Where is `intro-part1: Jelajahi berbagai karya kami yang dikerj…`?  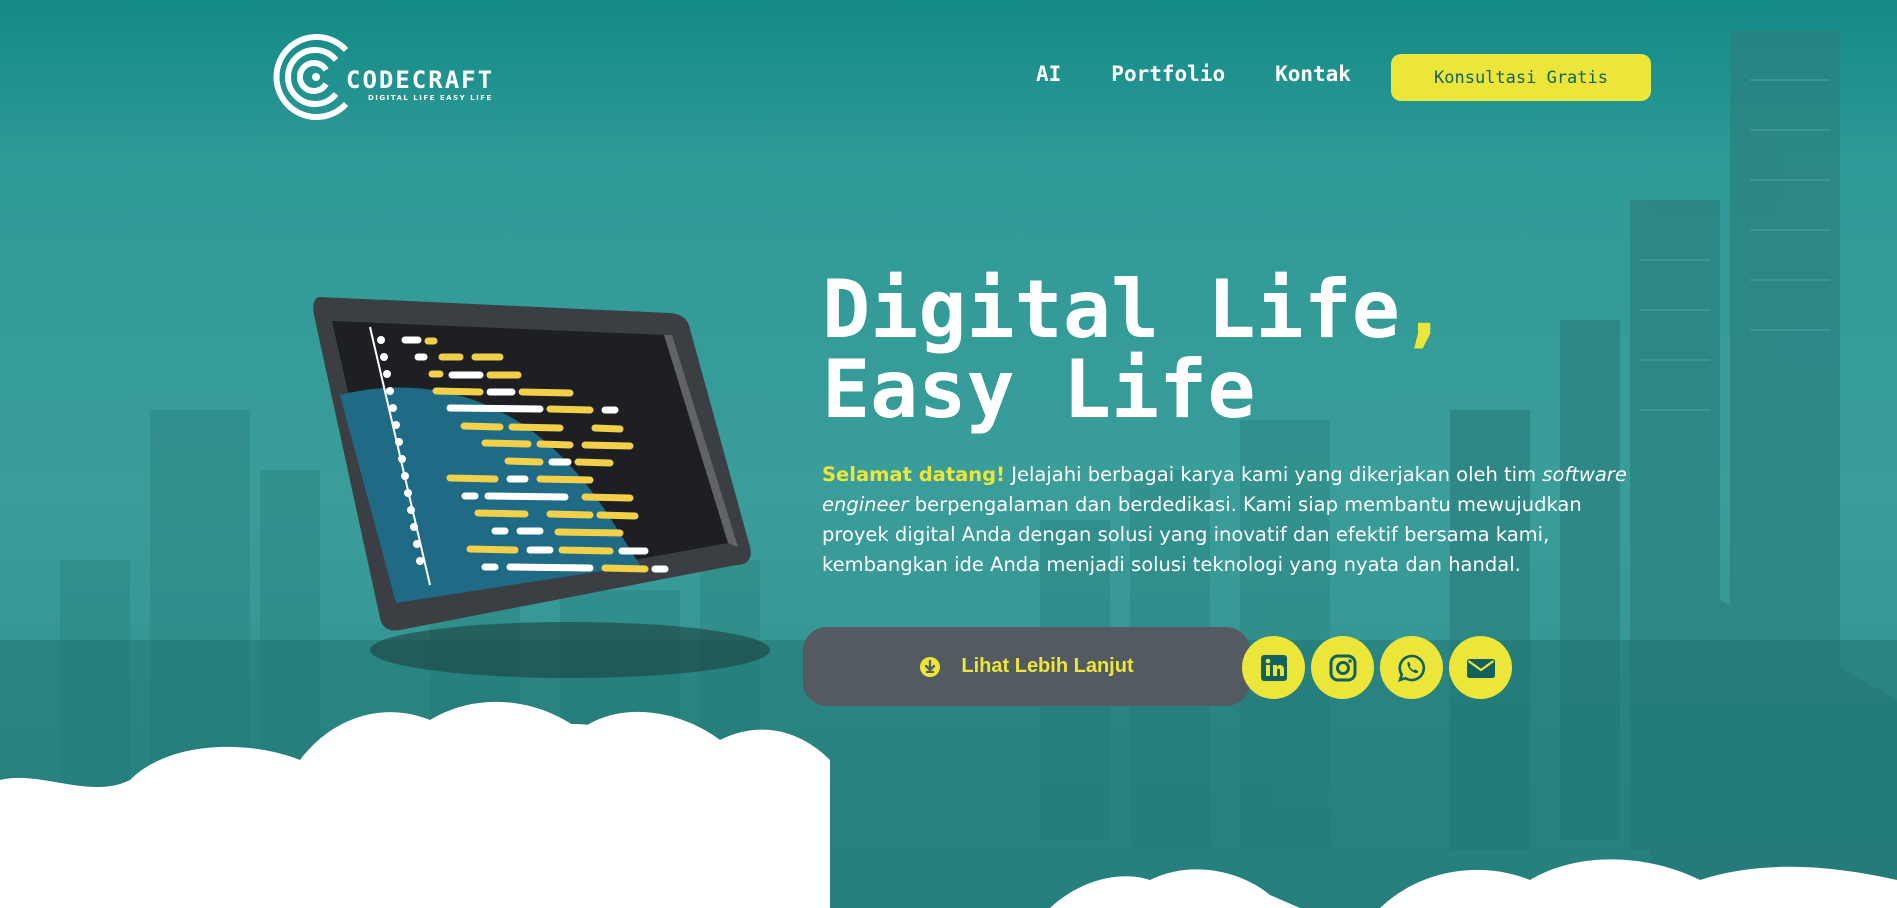 intro-part1: Jelajahi berbagai karya kami yang dikerj… is located at coordinates (1274, 474).